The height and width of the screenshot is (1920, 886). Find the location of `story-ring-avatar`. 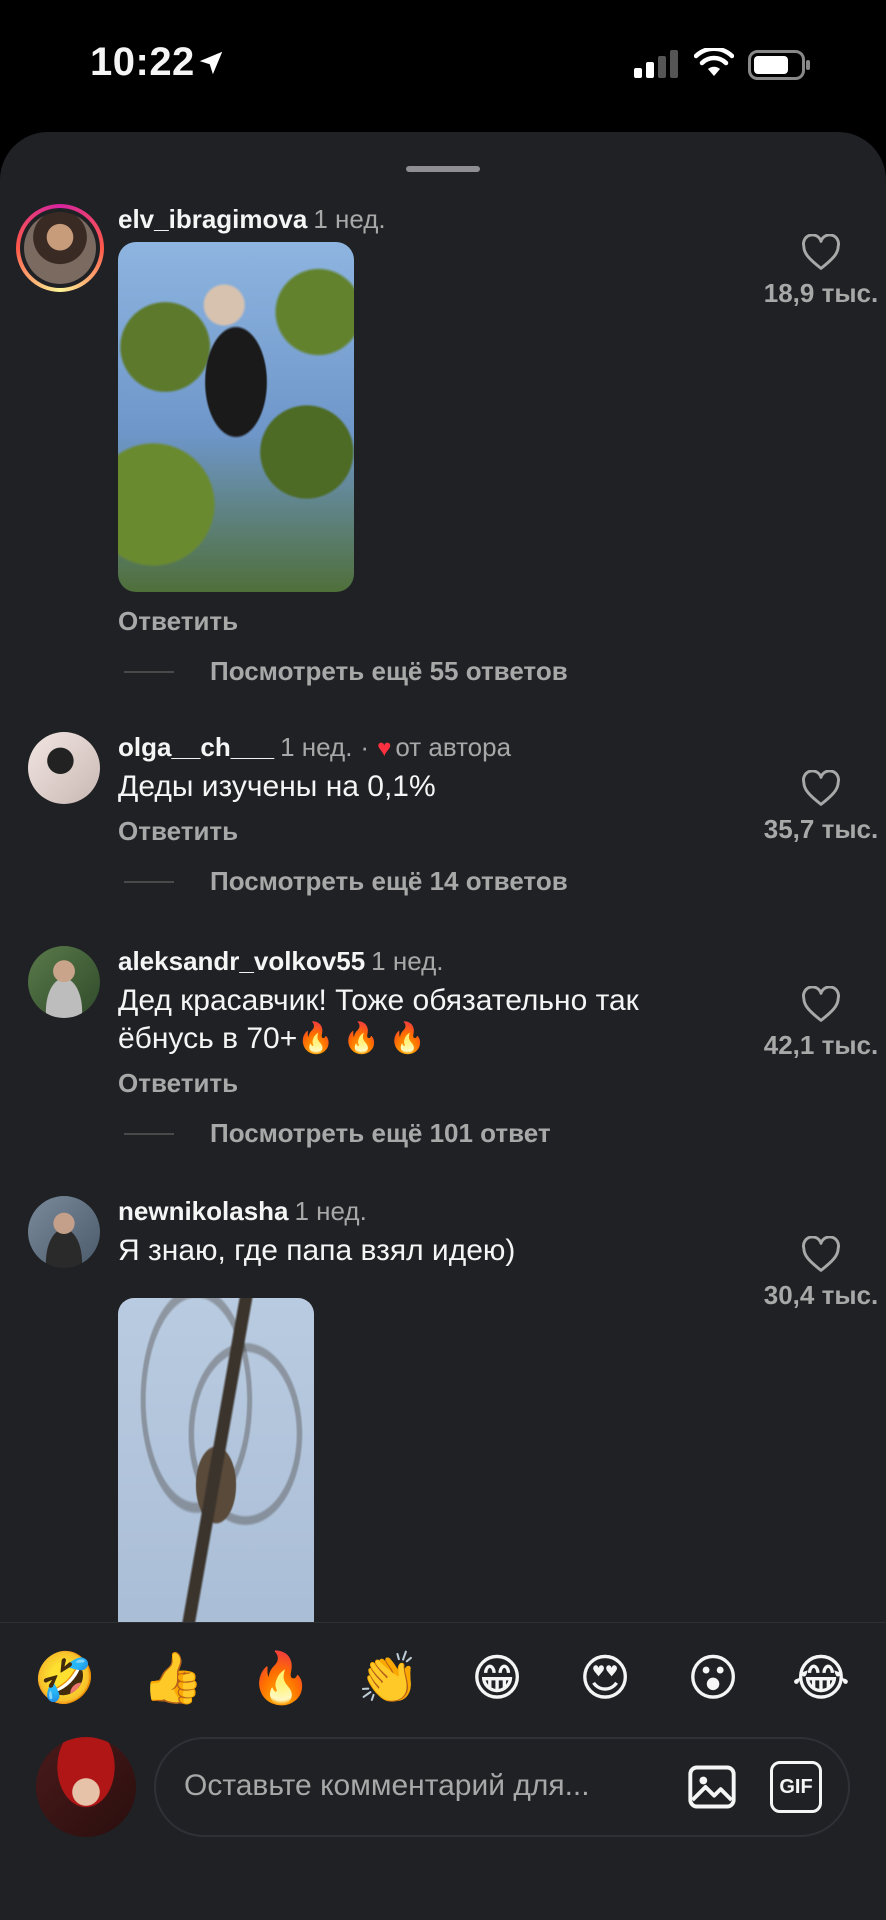

story-ring-avatar is located at coordinates (60, 248).